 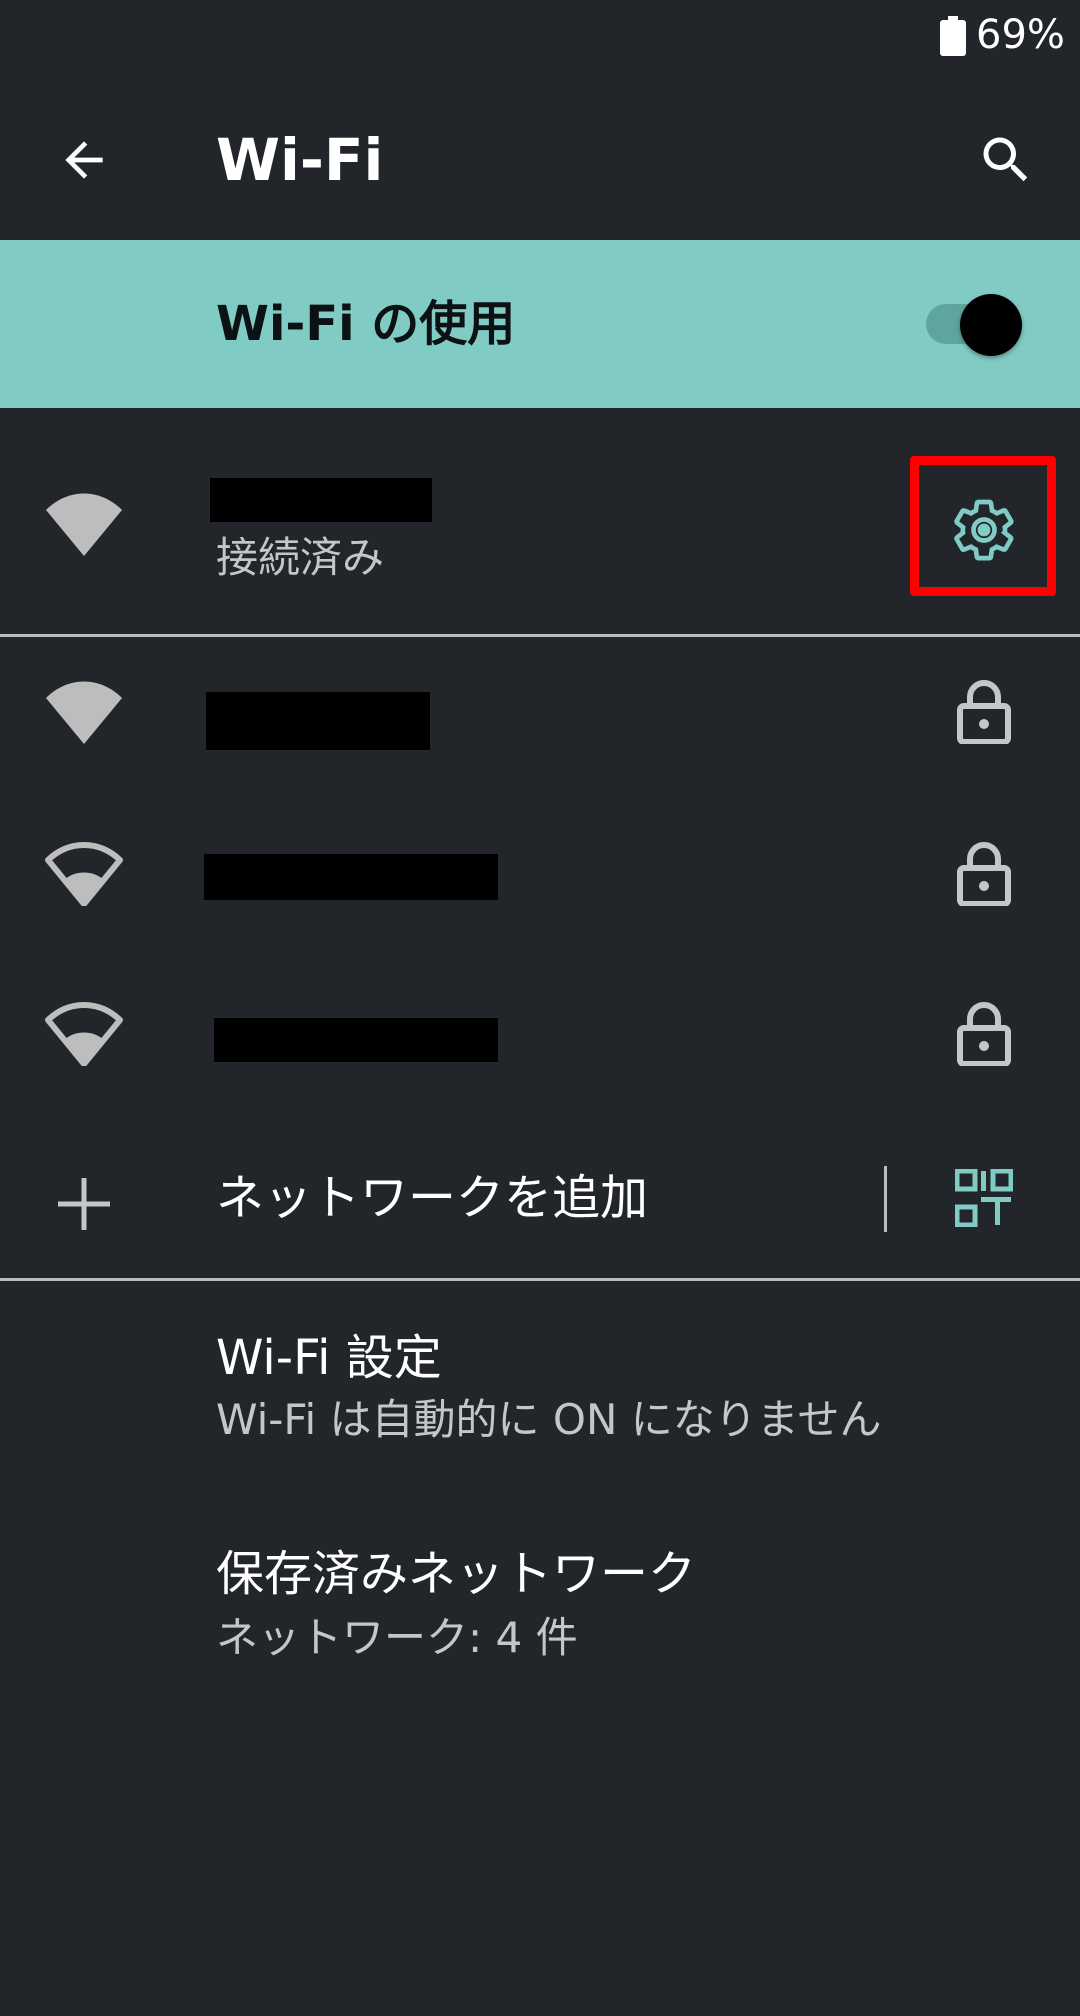 What do you see at coordinates (397, 1637) in the screenshot?
I see `saved-networks-summary: ネットワーク: 4 件` at bounding box center [397, 1637].